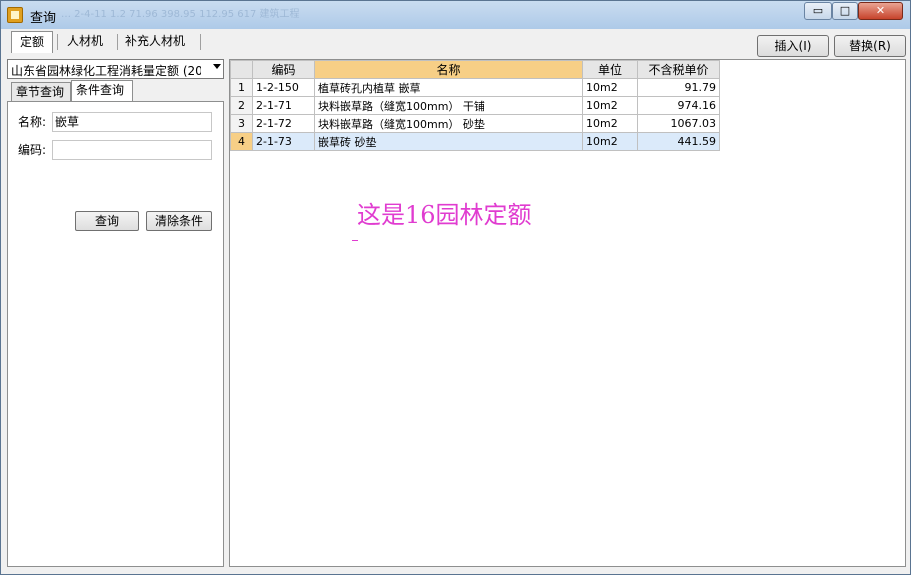 Image resolution: width=911 pixels, height=575 pixels. What do you see at coordinates (241, 105) in the screenshot?
I see `row-number: 2` at bounding box center [241, 105].